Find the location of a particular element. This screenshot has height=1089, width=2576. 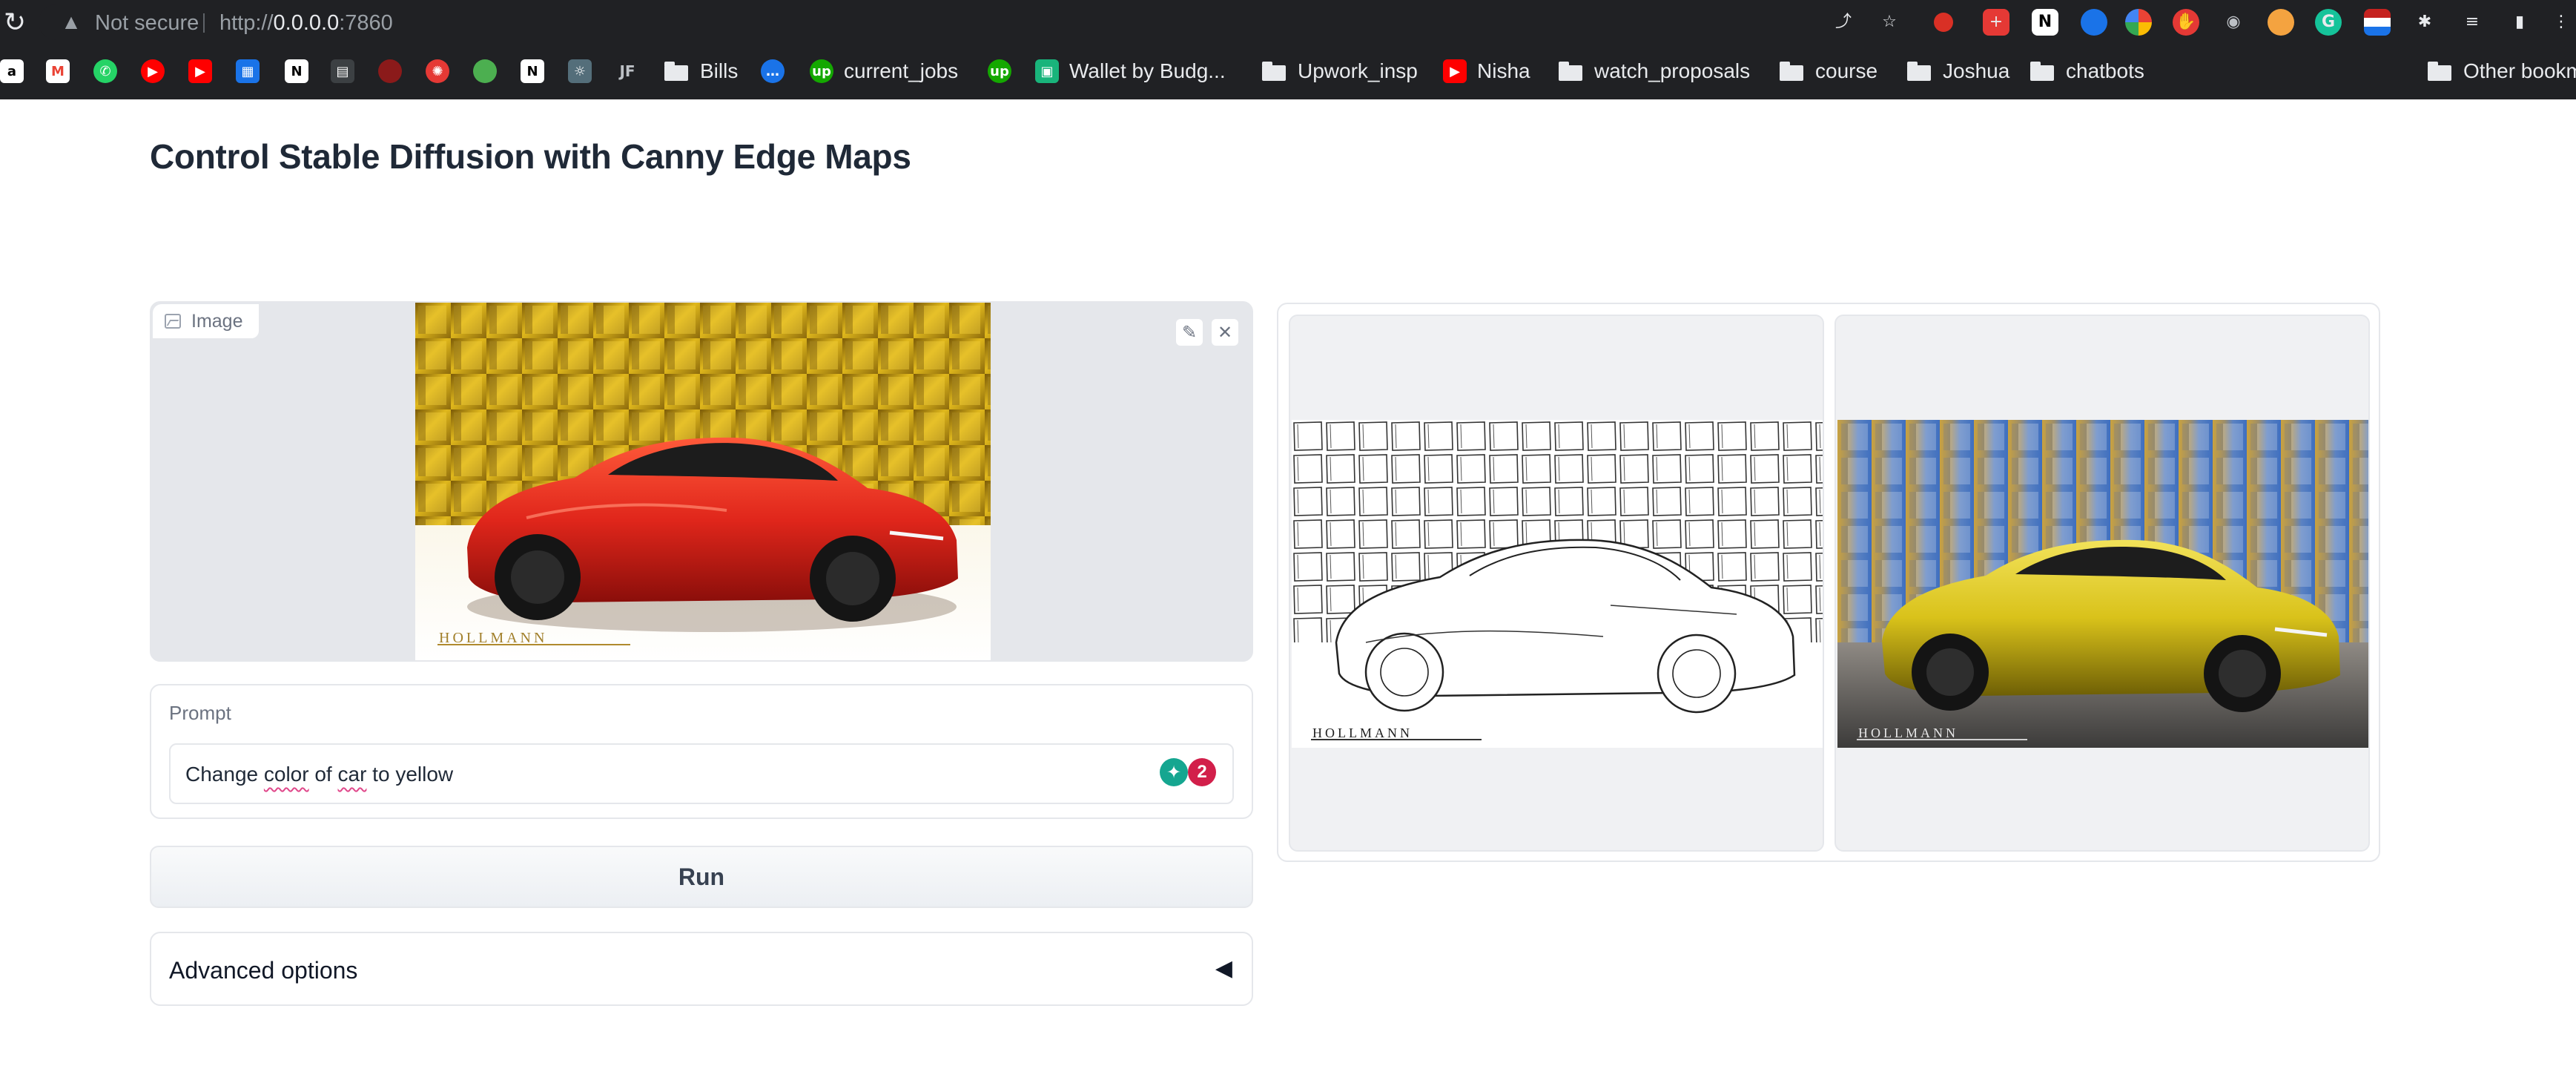

bookmark-folder-course: course is located at coordinates (1828, 71).